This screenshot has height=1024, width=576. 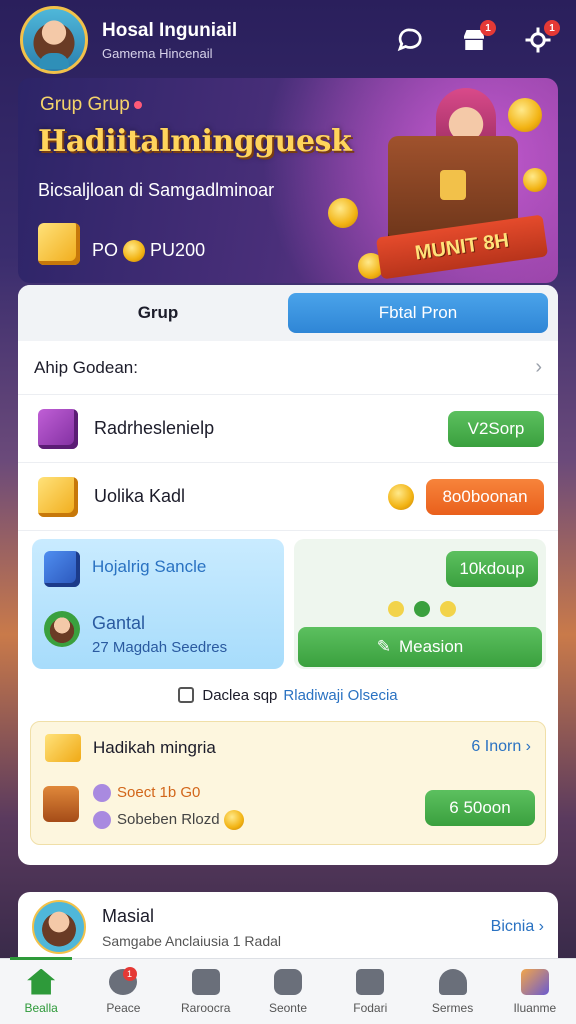 I want to click on promo-line-2: Sobeben Rlozd, so click(x=168, y=820).